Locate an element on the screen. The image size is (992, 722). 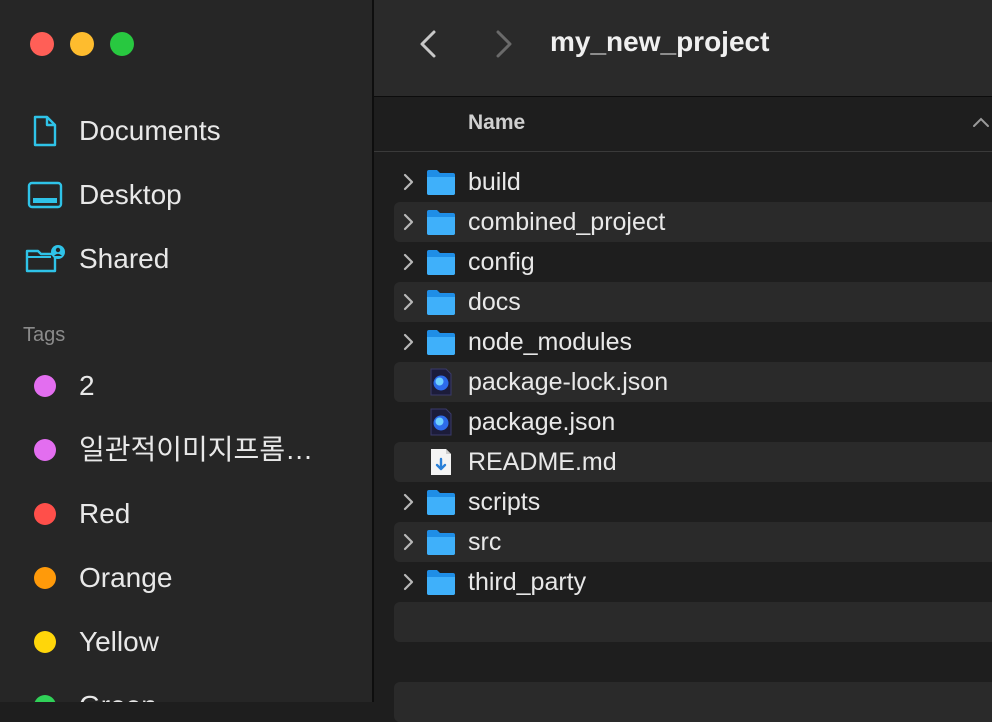
file-name: docs is located at coordinates (494, 302).